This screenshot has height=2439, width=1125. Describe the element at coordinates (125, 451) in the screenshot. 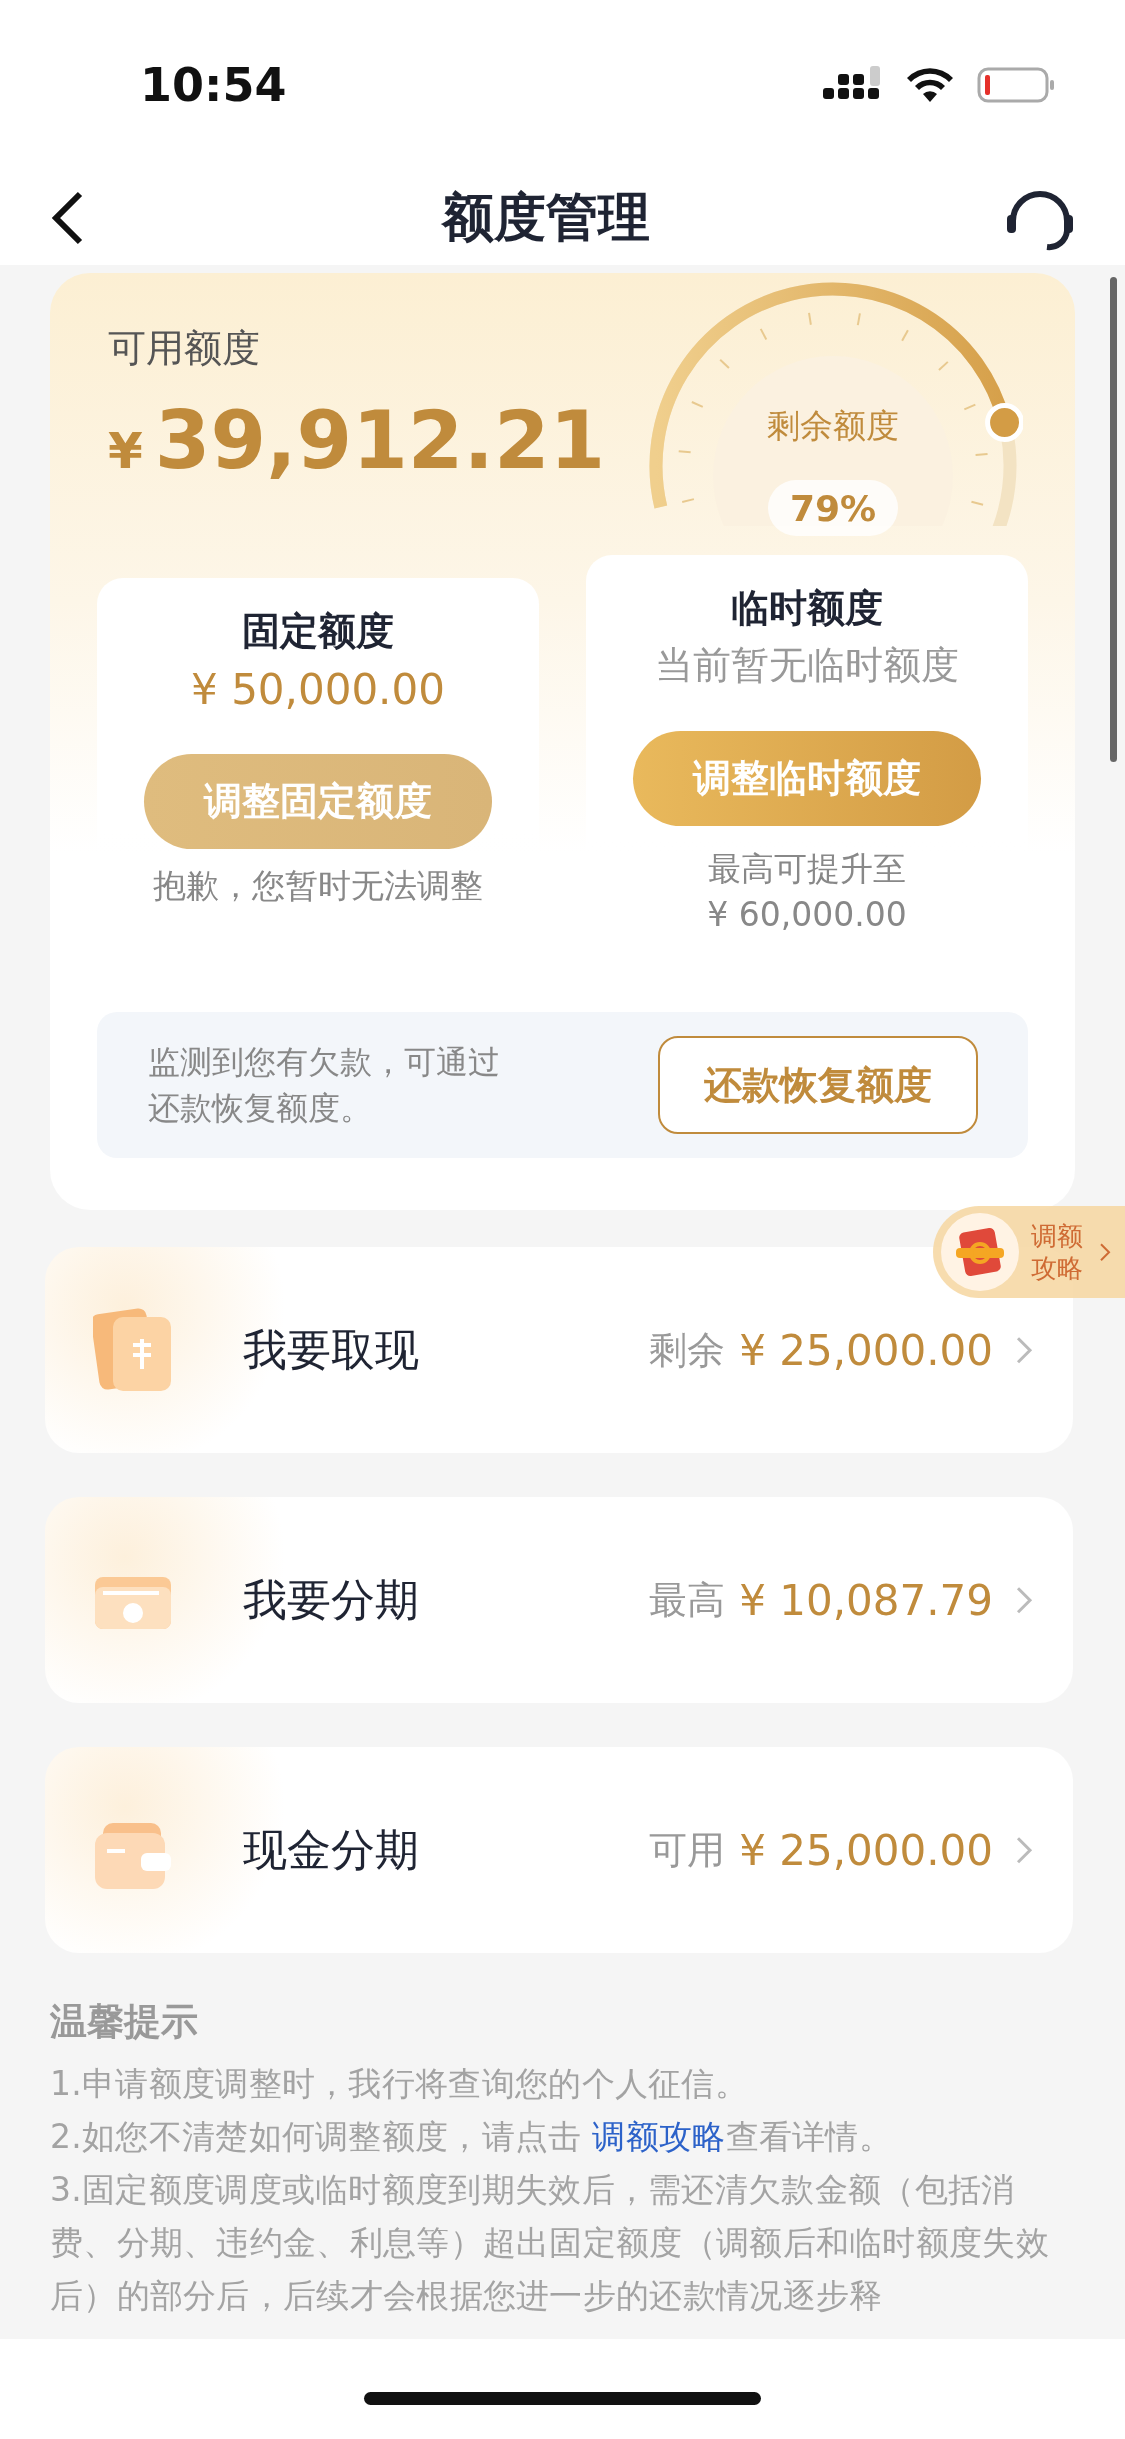

I see `currency-symbol: ¥` at that location.